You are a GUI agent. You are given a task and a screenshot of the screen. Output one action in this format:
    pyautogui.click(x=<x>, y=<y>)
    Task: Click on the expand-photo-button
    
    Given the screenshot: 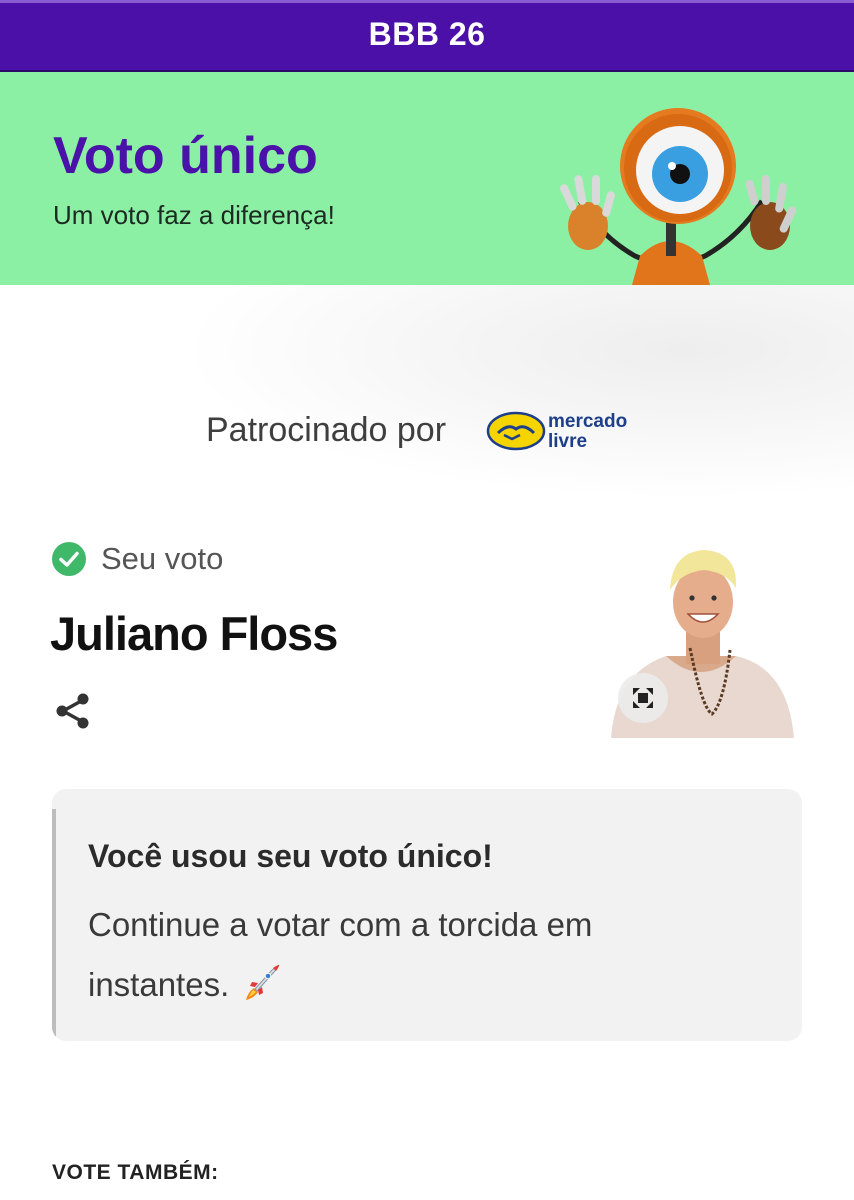 What is the action you would take?
    pyautogui.click(x=643, y=698)
    